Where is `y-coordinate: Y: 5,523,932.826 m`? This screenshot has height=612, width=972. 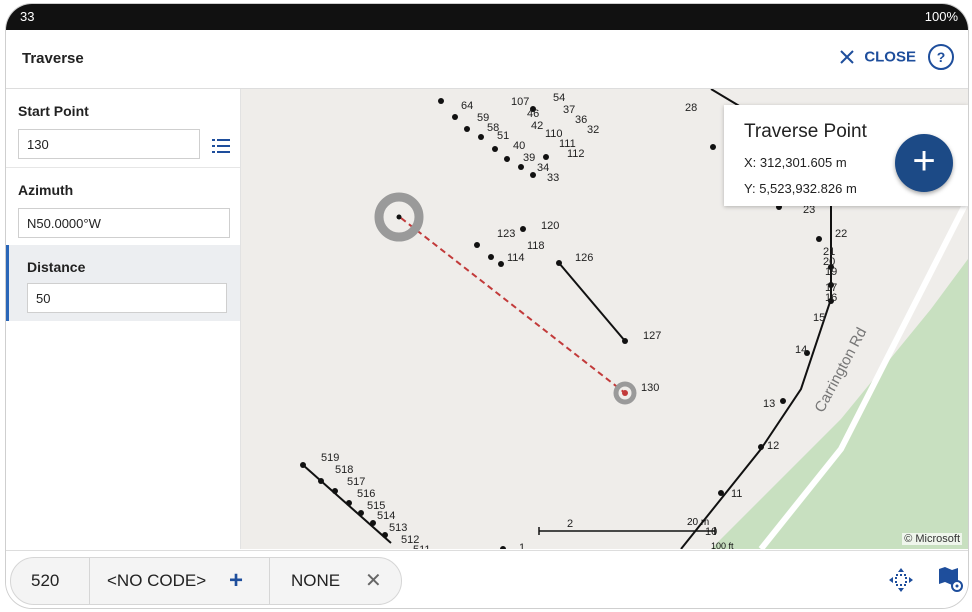
y-coordinate: Y: 5,523,932.826 m is located at coordinates (800, 188).